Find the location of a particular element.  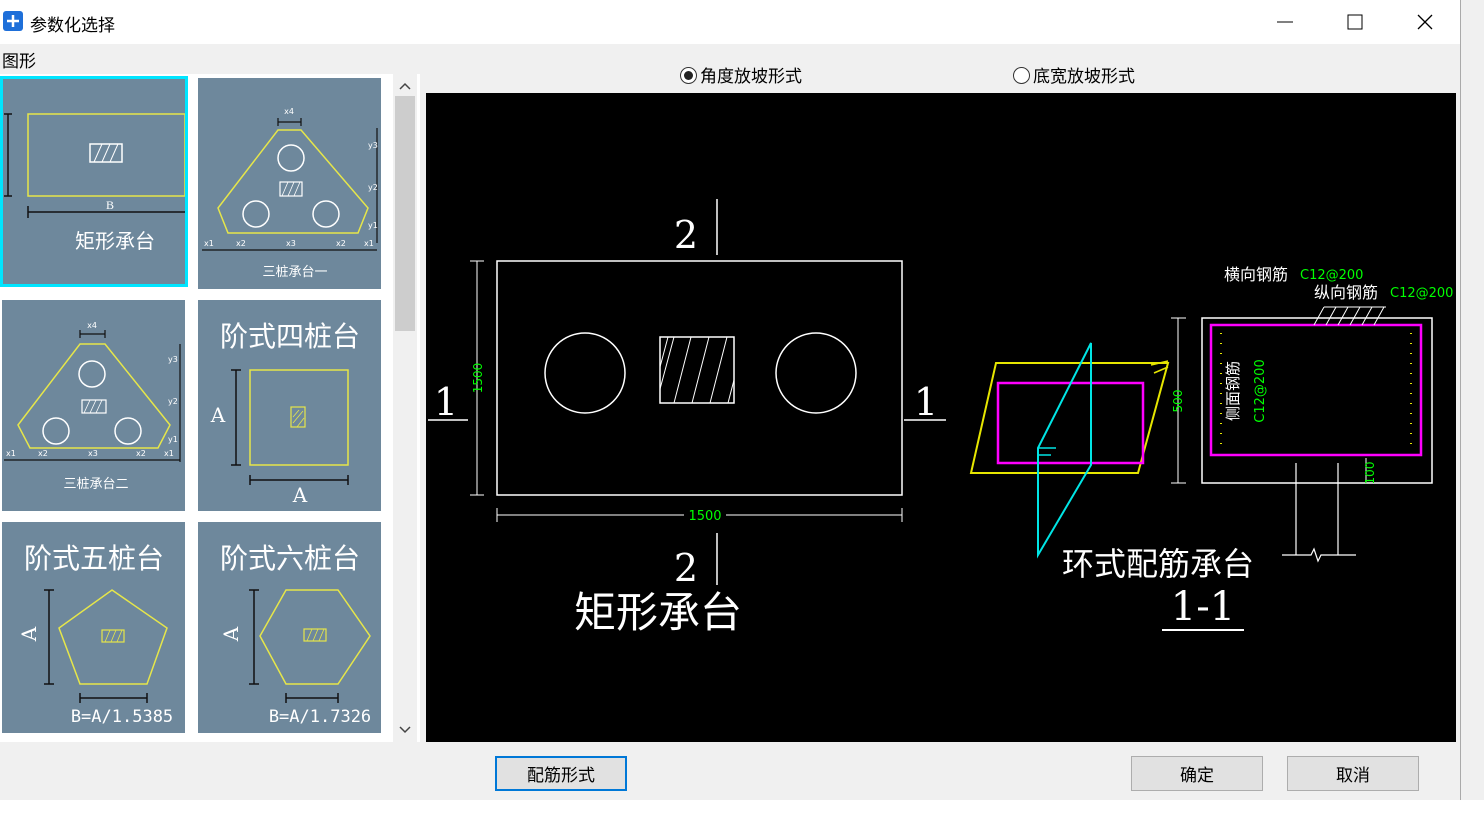

thumb-caption: 阶式五桩台 is located at coordinates (94, 558).